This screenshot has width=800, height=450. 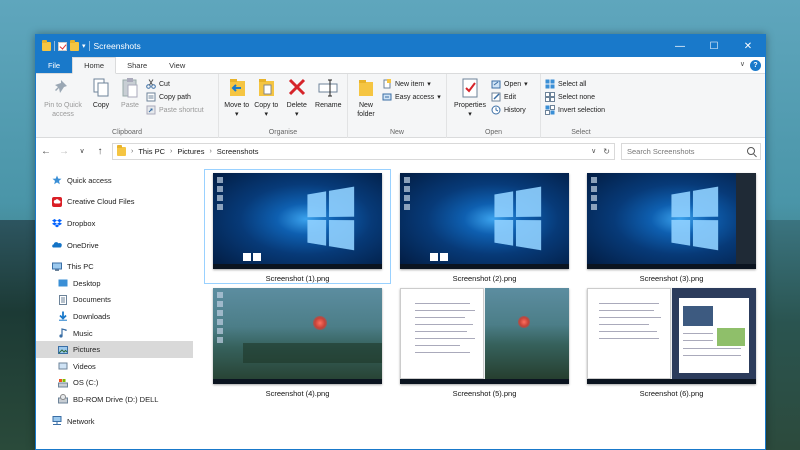 I want to click on close-button: ✕, so click(x=748, y=46).